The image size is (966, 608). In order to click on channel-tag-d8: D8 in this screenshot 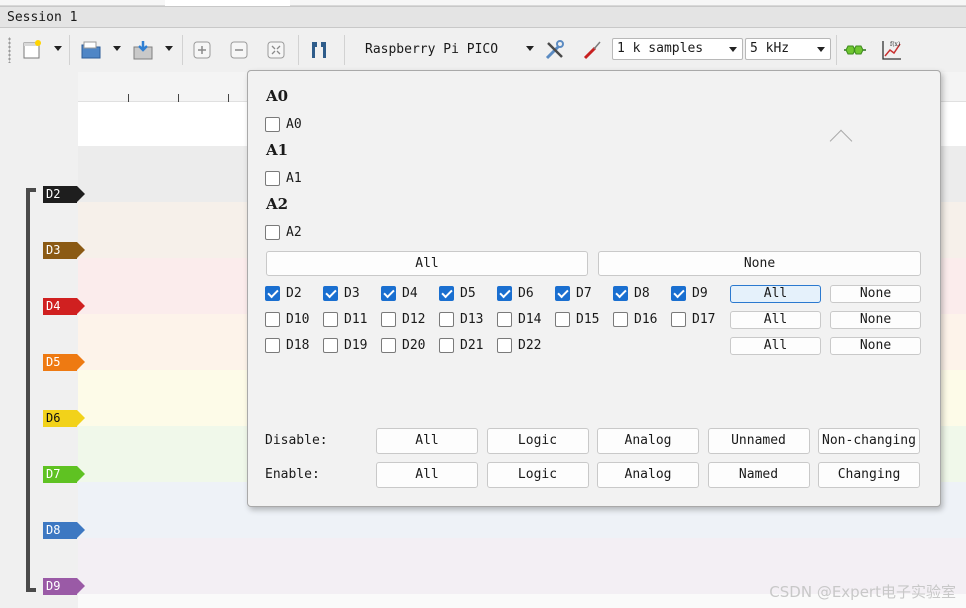, I will do `click(64, 530)`.